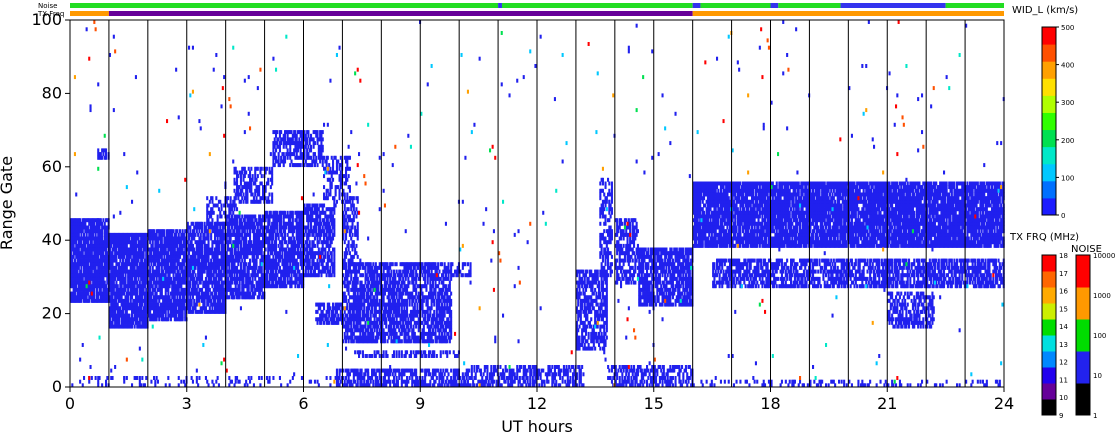 Image resolution: width=1118 pixels, height=435 pixels. What do you see at coordinates (597, 5) in the screenshot?
I see `noise-bar-segment` at bounding box center [597, 5].